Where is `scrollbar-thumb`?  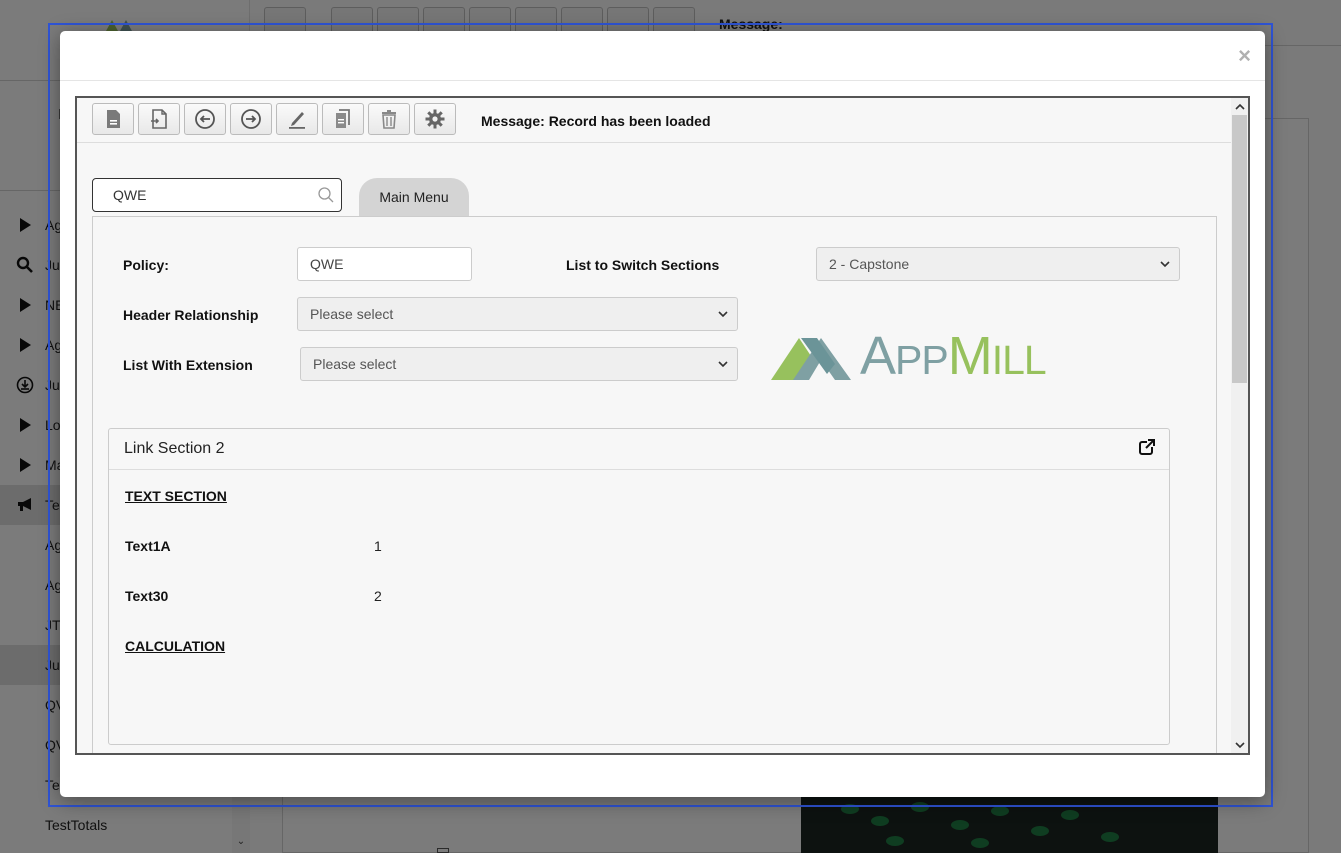
scrollbar-thumb is located at coordinates (1239, 249).